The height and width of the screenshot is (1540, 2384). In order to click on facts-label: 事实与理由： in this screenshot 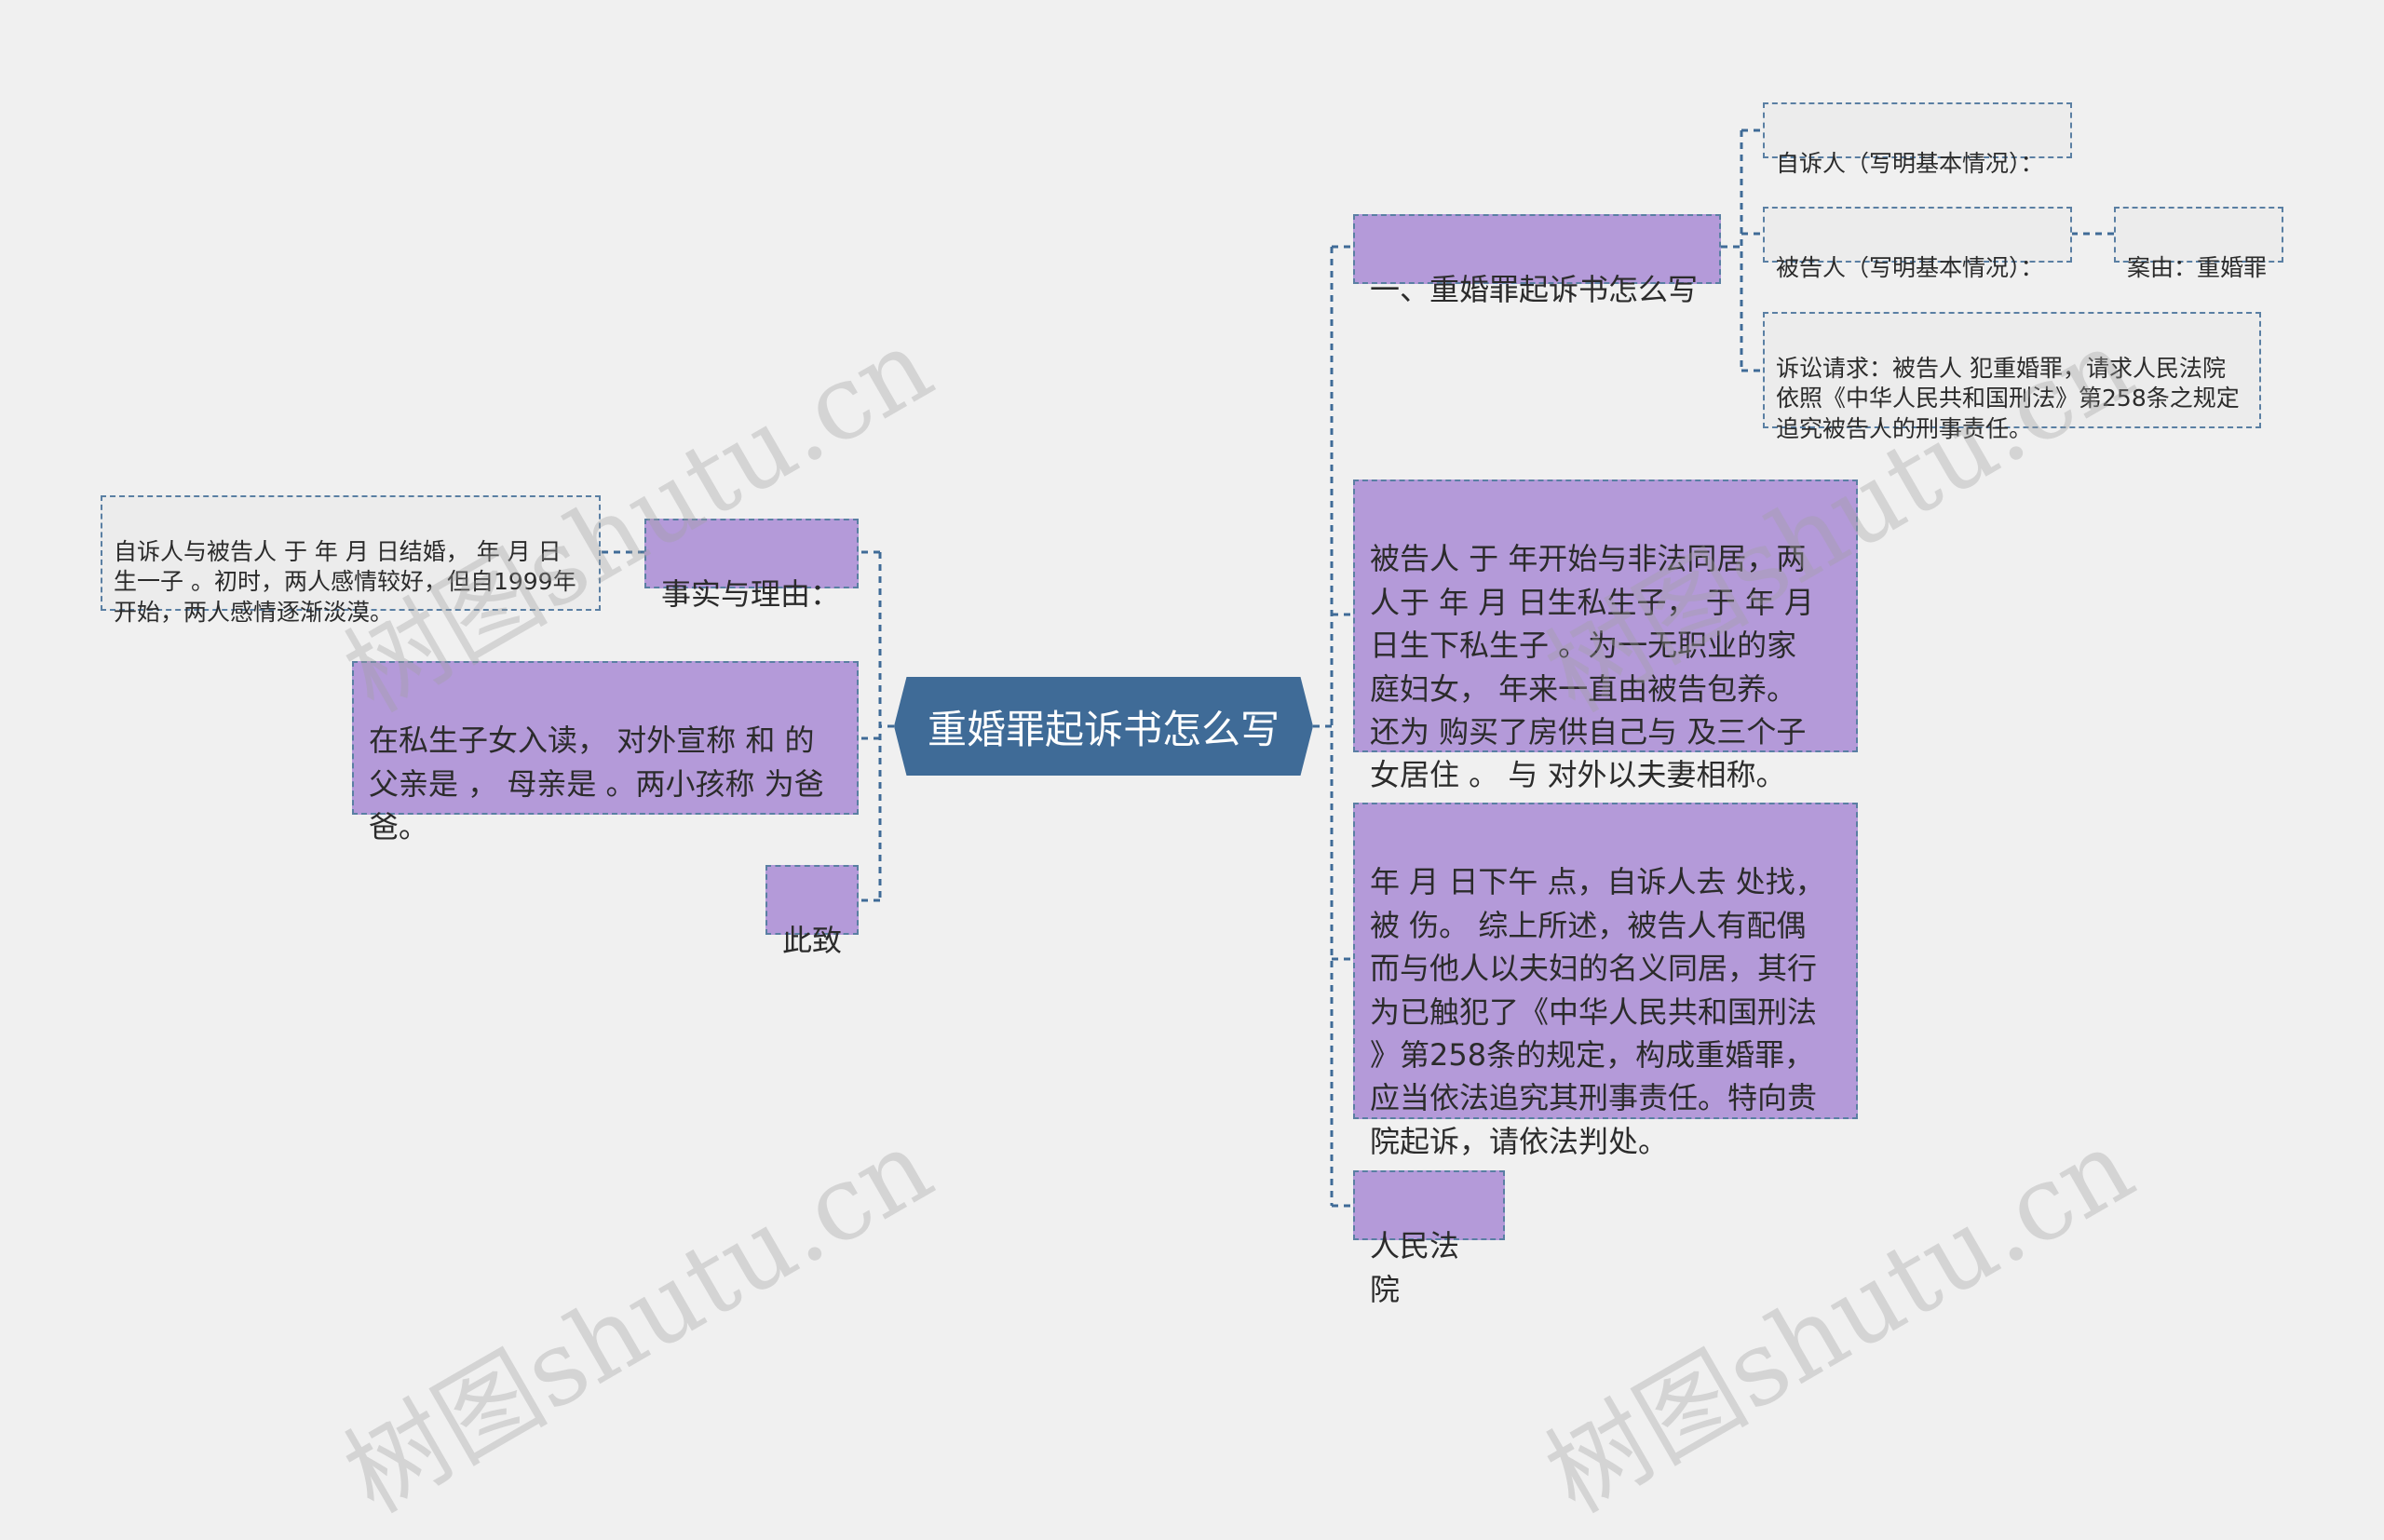, I will do `click(751, 595)`.